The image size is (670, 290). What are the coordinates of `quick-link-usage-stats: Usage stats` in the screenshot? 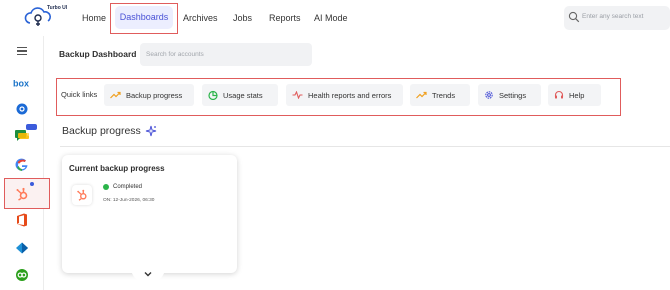 It's located at (240, 95).